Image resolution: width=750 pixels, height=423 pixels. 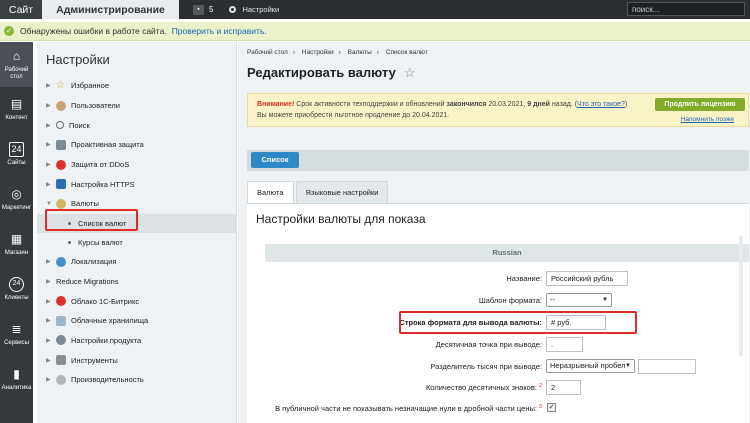 What do you see at coordinates (203, 9) in the screenshot?
I see `notifications-button: ▪ 5` at bounding box center [203, 9].